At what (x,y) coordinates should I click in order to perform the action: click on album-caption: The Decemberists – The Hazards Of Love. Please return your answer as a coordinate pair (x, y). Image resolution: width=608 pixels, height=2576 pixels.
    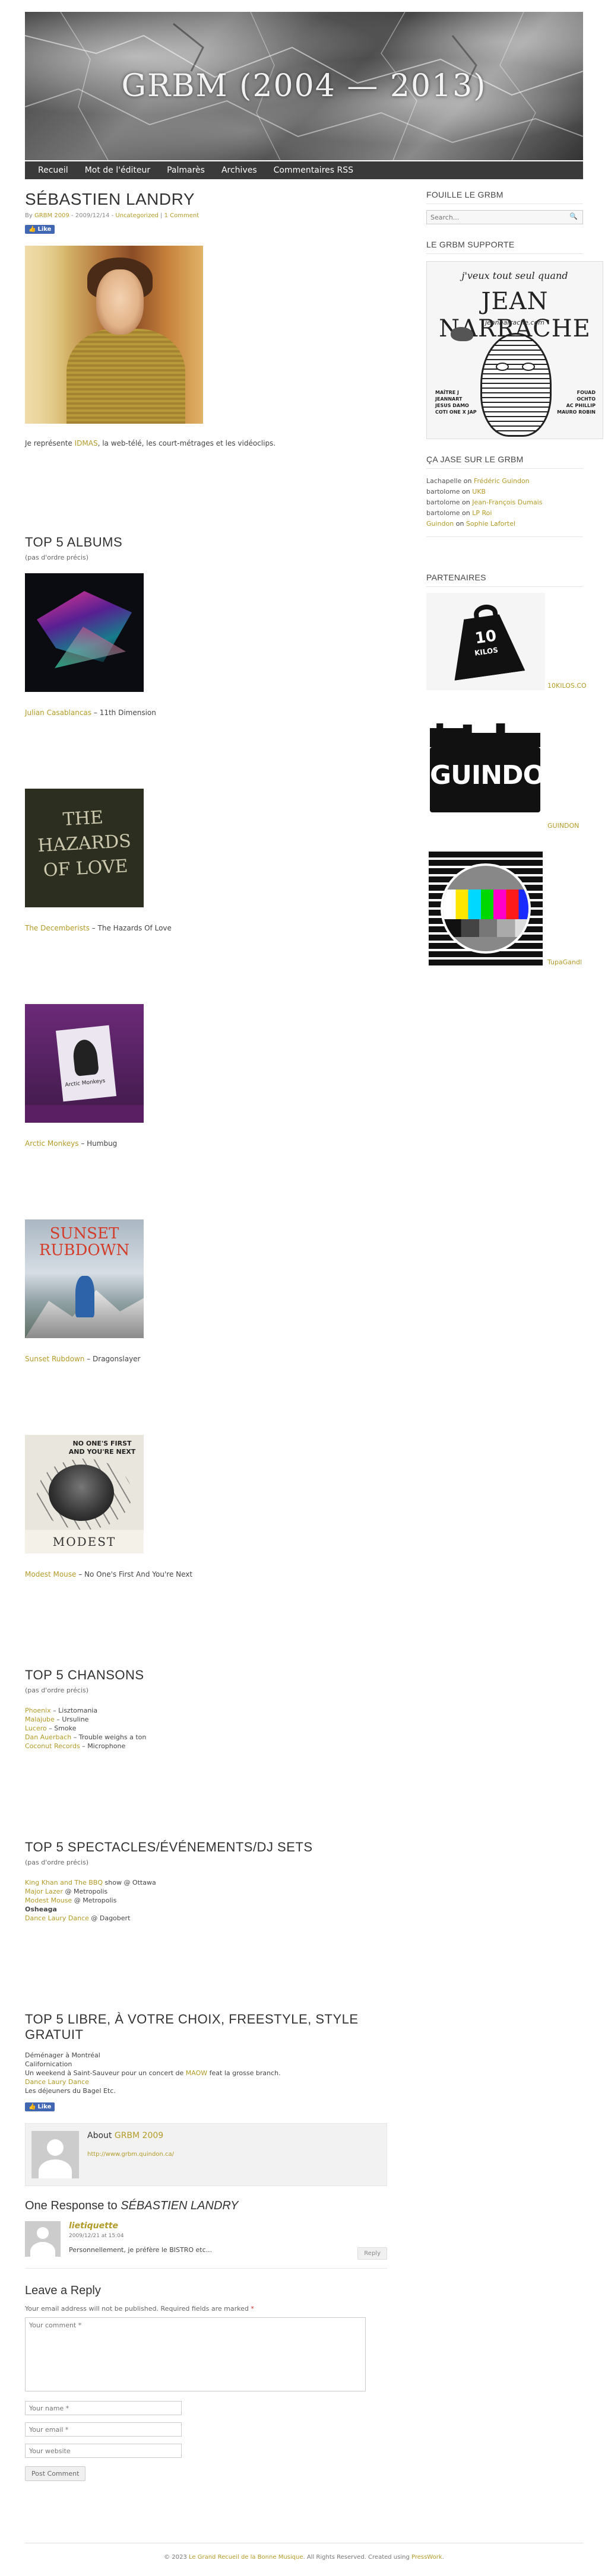
    Looking at the image, I should click on (206, 928).